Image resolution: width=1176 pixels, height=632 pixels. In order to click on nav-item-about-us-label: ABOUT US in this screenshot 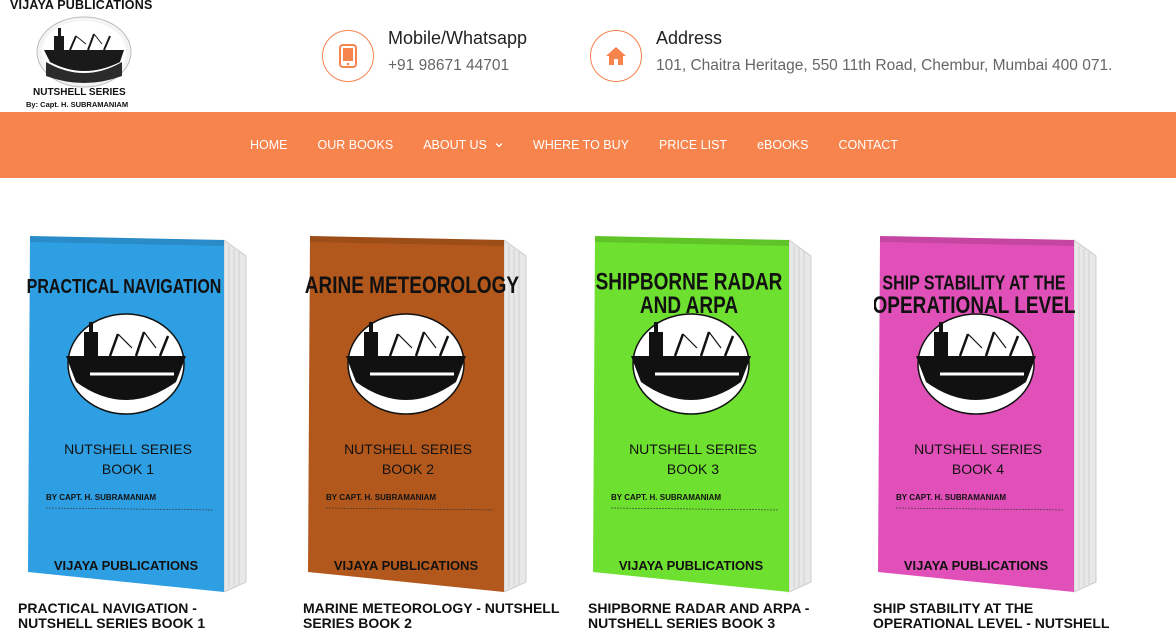, I will do `click(455, 145)`.